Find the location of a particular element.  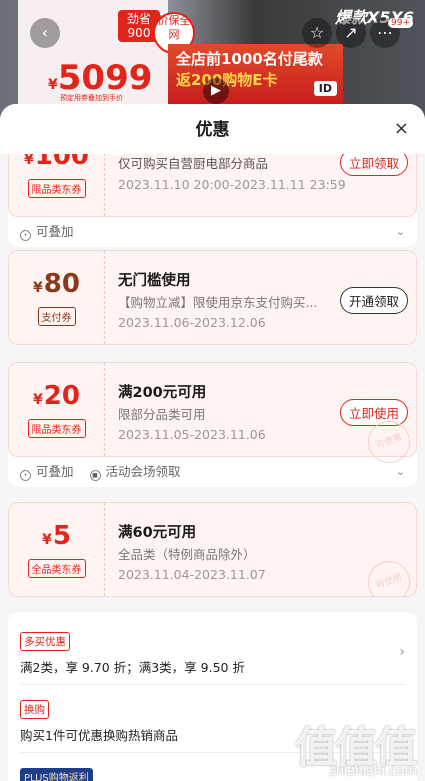

coupon-title: 满200元可用 is located at coordinates (162, 393).